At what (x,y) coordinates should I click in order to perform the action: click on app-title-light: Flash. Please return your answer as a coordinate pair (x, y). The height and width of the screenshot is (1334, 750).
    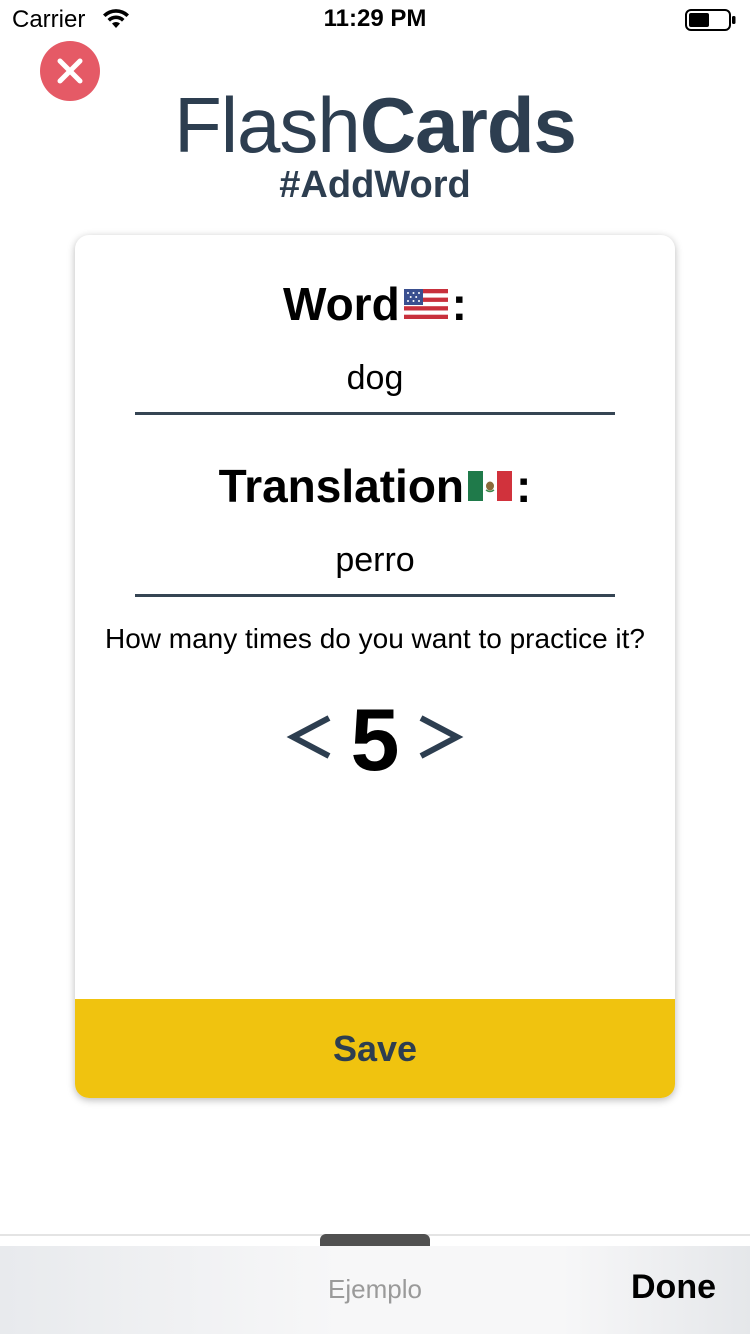
    Looking at the image, I should click on (267, 125).